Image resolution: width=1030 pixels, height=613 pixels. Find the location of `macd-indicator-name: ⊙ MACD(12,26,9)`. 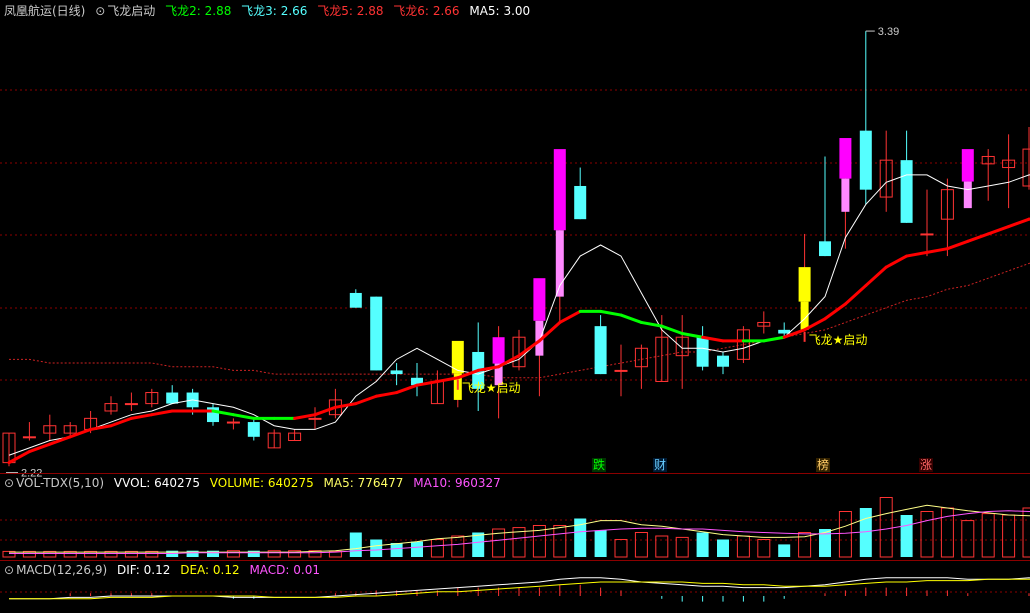

macd-indicator-name: ⊙ MACD(12,26,9) is located at coordinates (55, 570).